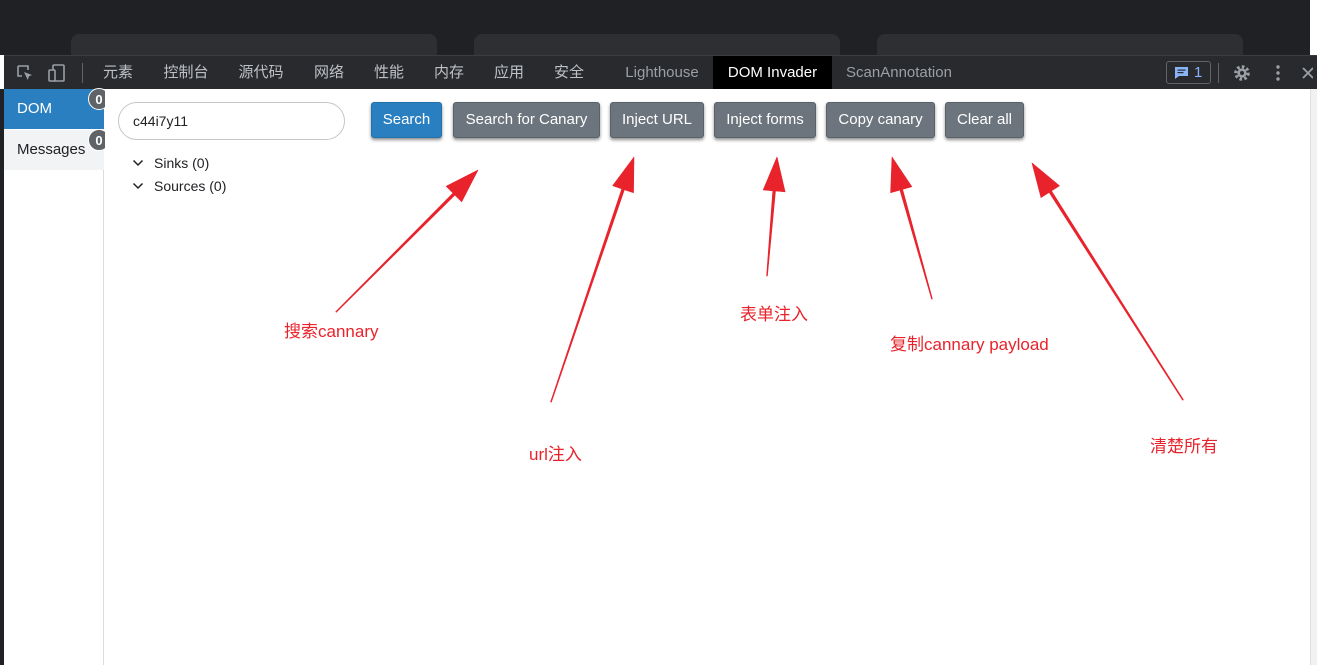  Describe the element at coordinates (911, 228) in the screenshot. I see `arrow-copy-canary` at that location.